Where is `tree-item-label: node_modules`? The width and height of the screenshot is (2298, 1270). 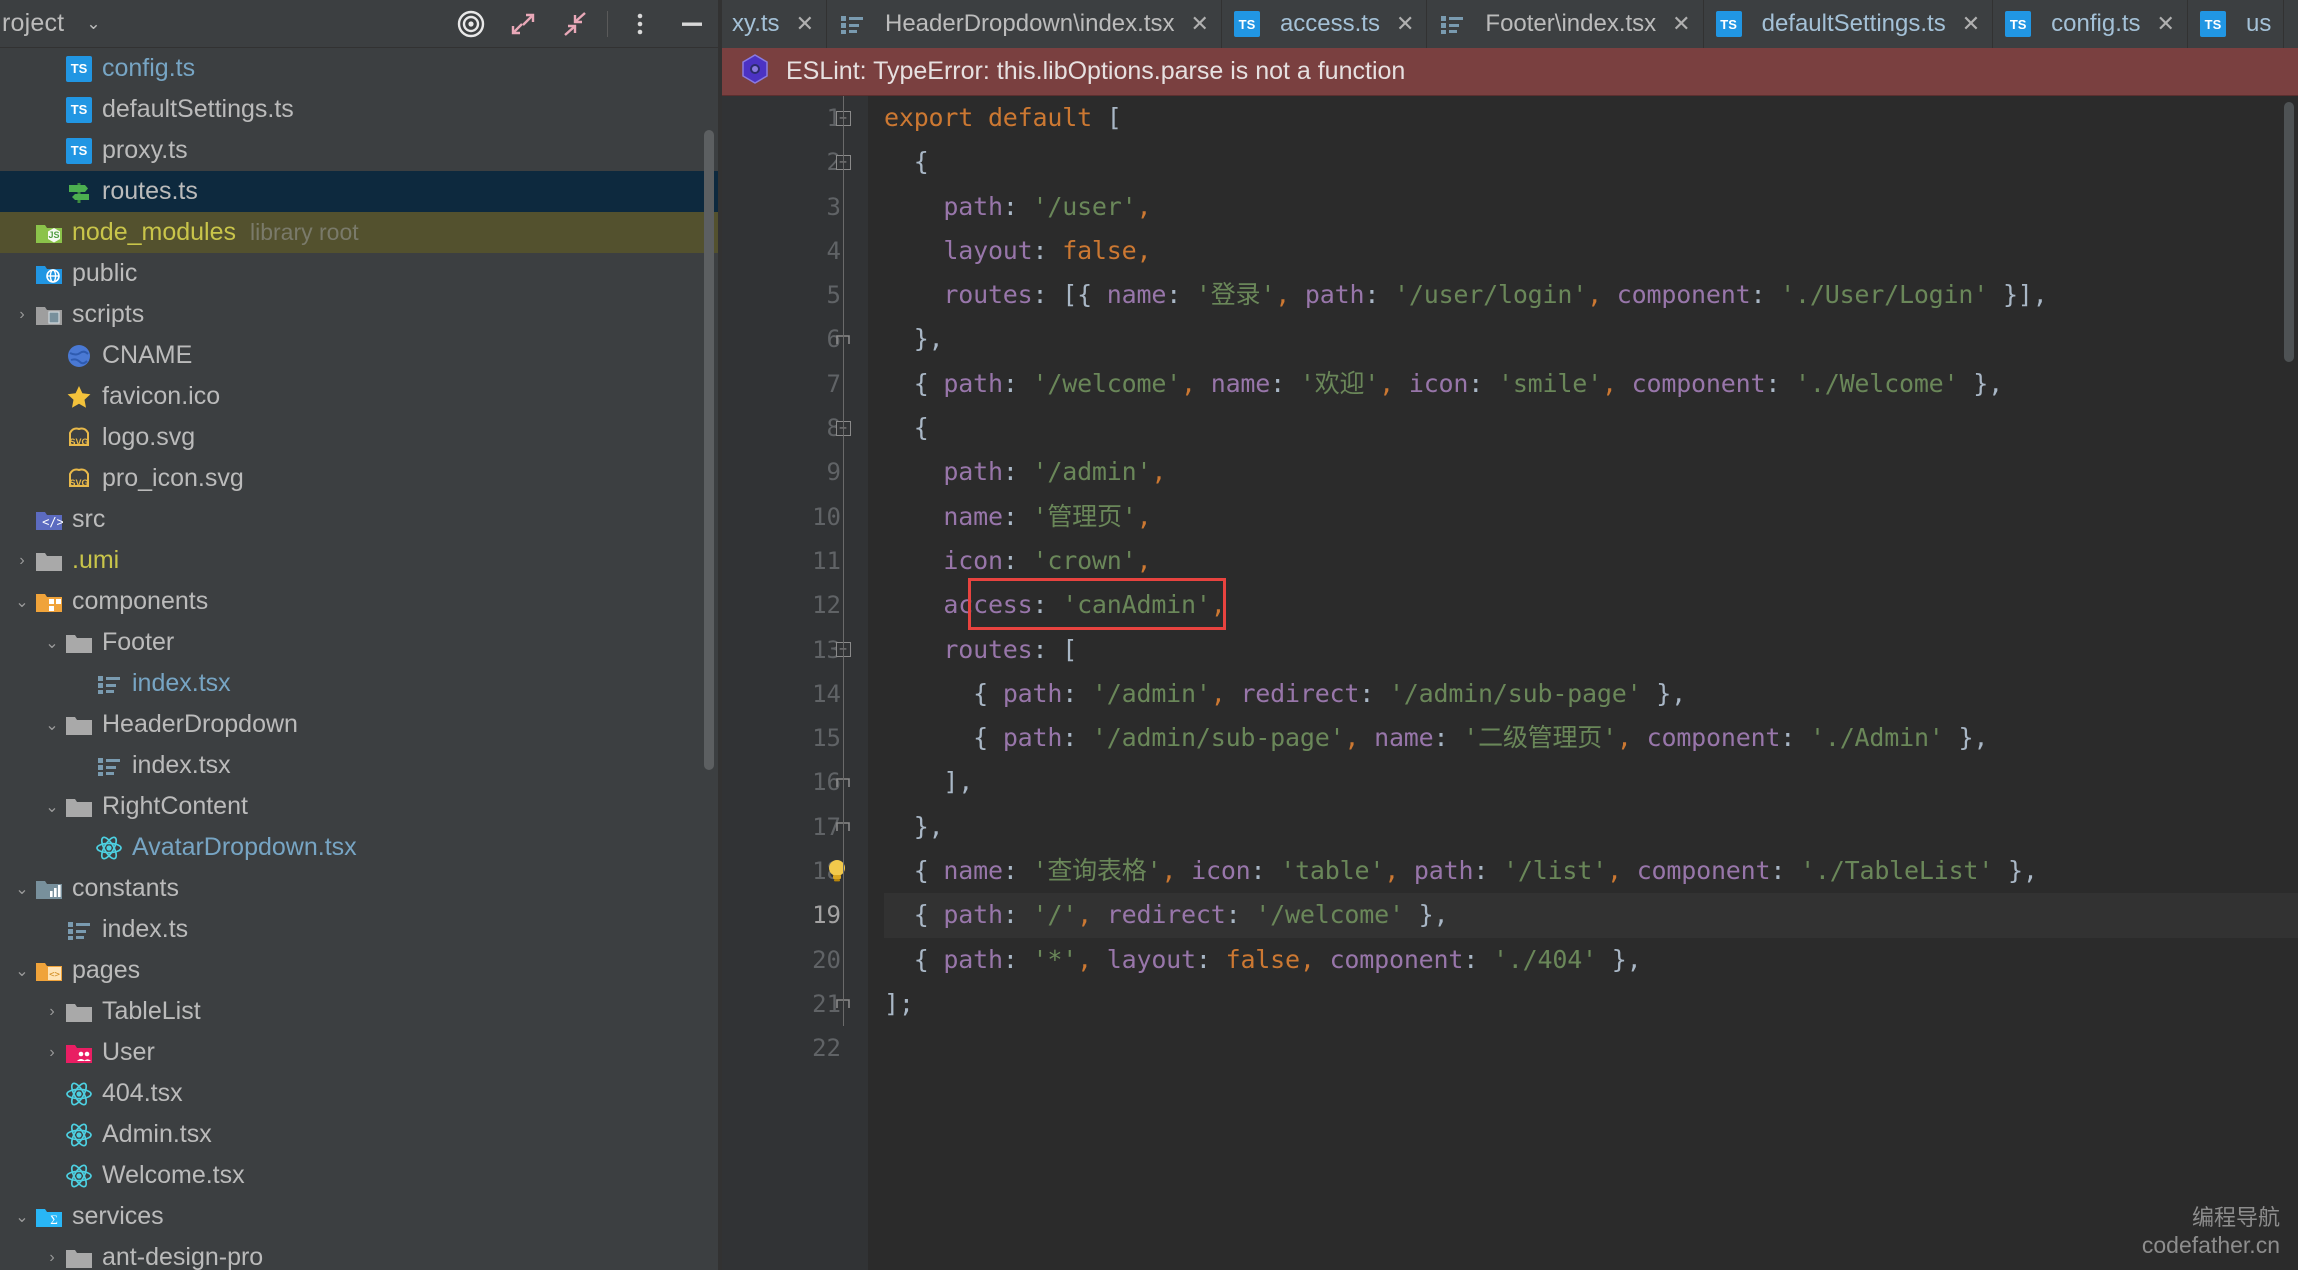 tree-item-label: node_modules is located at coordinates (154, 232).